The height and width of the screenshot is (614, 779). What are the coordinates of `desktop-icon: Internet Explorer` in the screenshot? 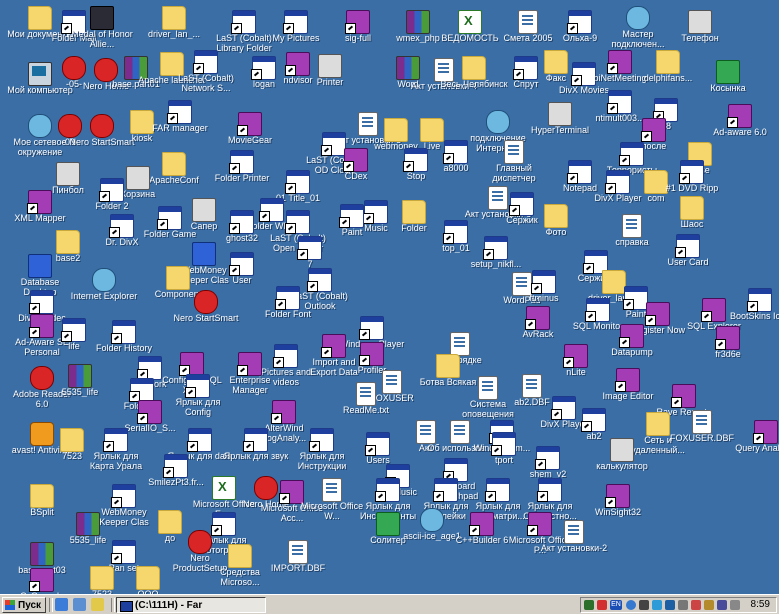 It's located at (104, 290).